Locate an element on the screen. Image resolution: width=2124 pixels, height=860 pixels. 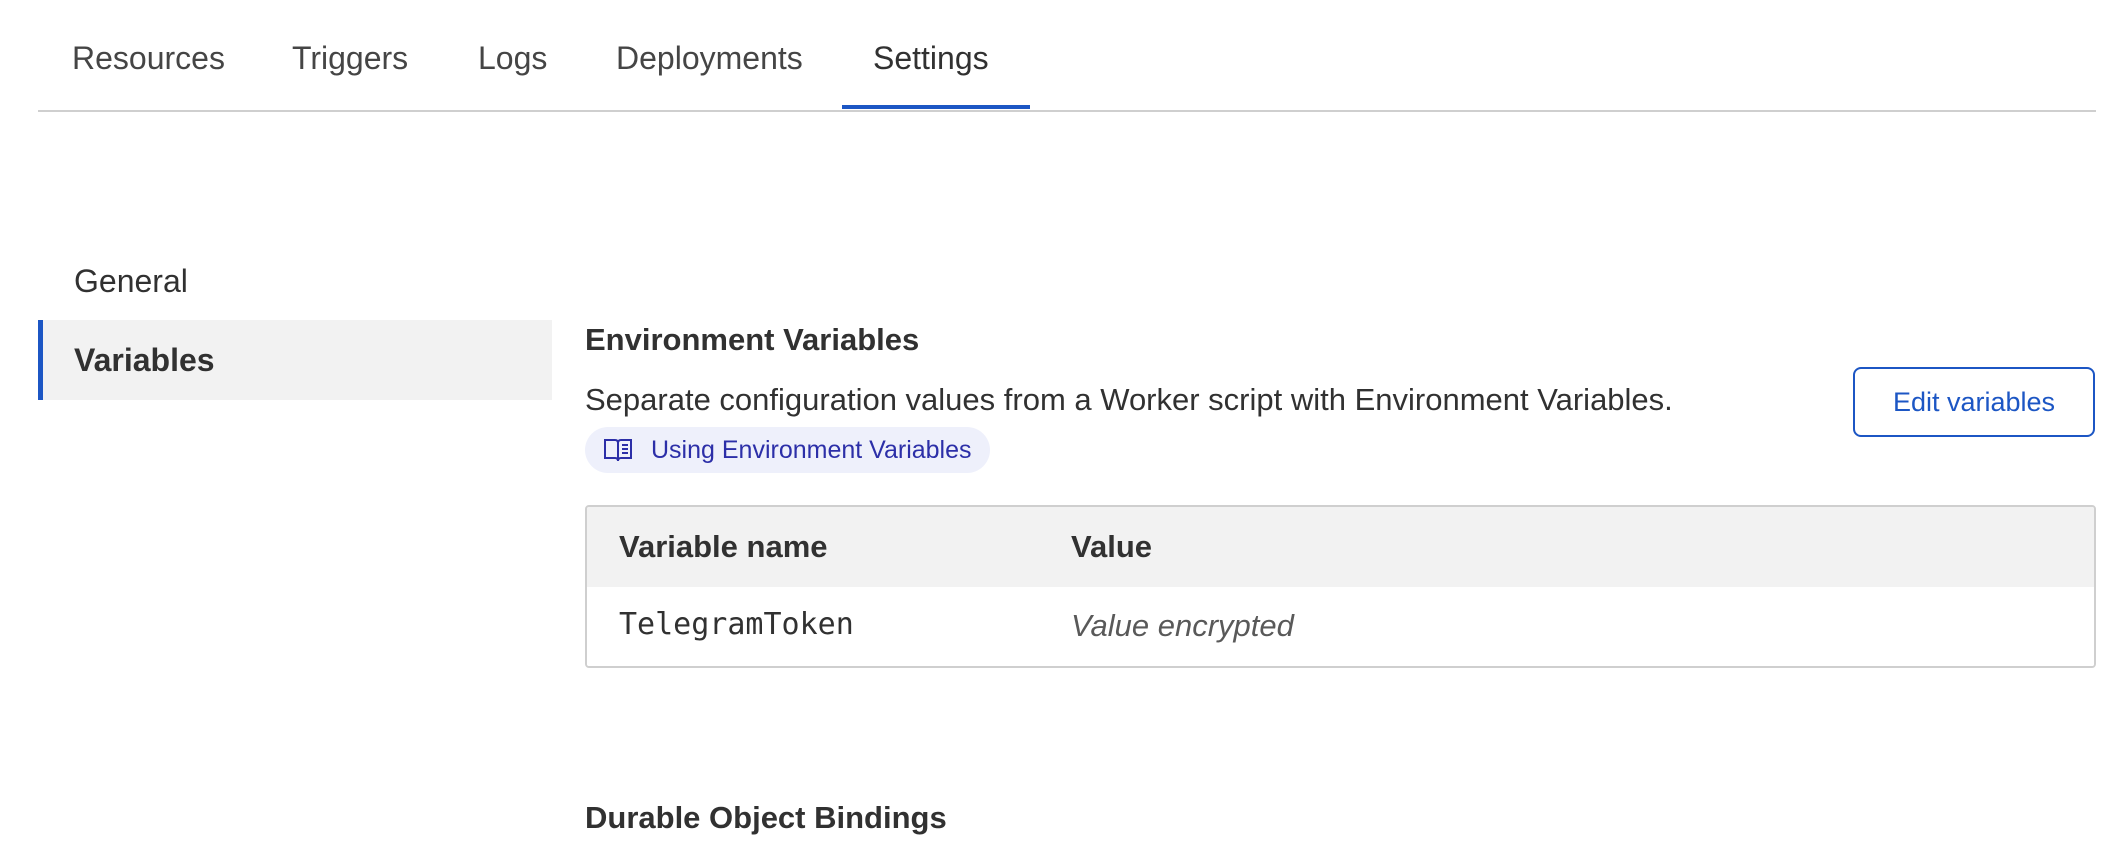
tab-triggers: Triggers is located at coordinates (350, 58).